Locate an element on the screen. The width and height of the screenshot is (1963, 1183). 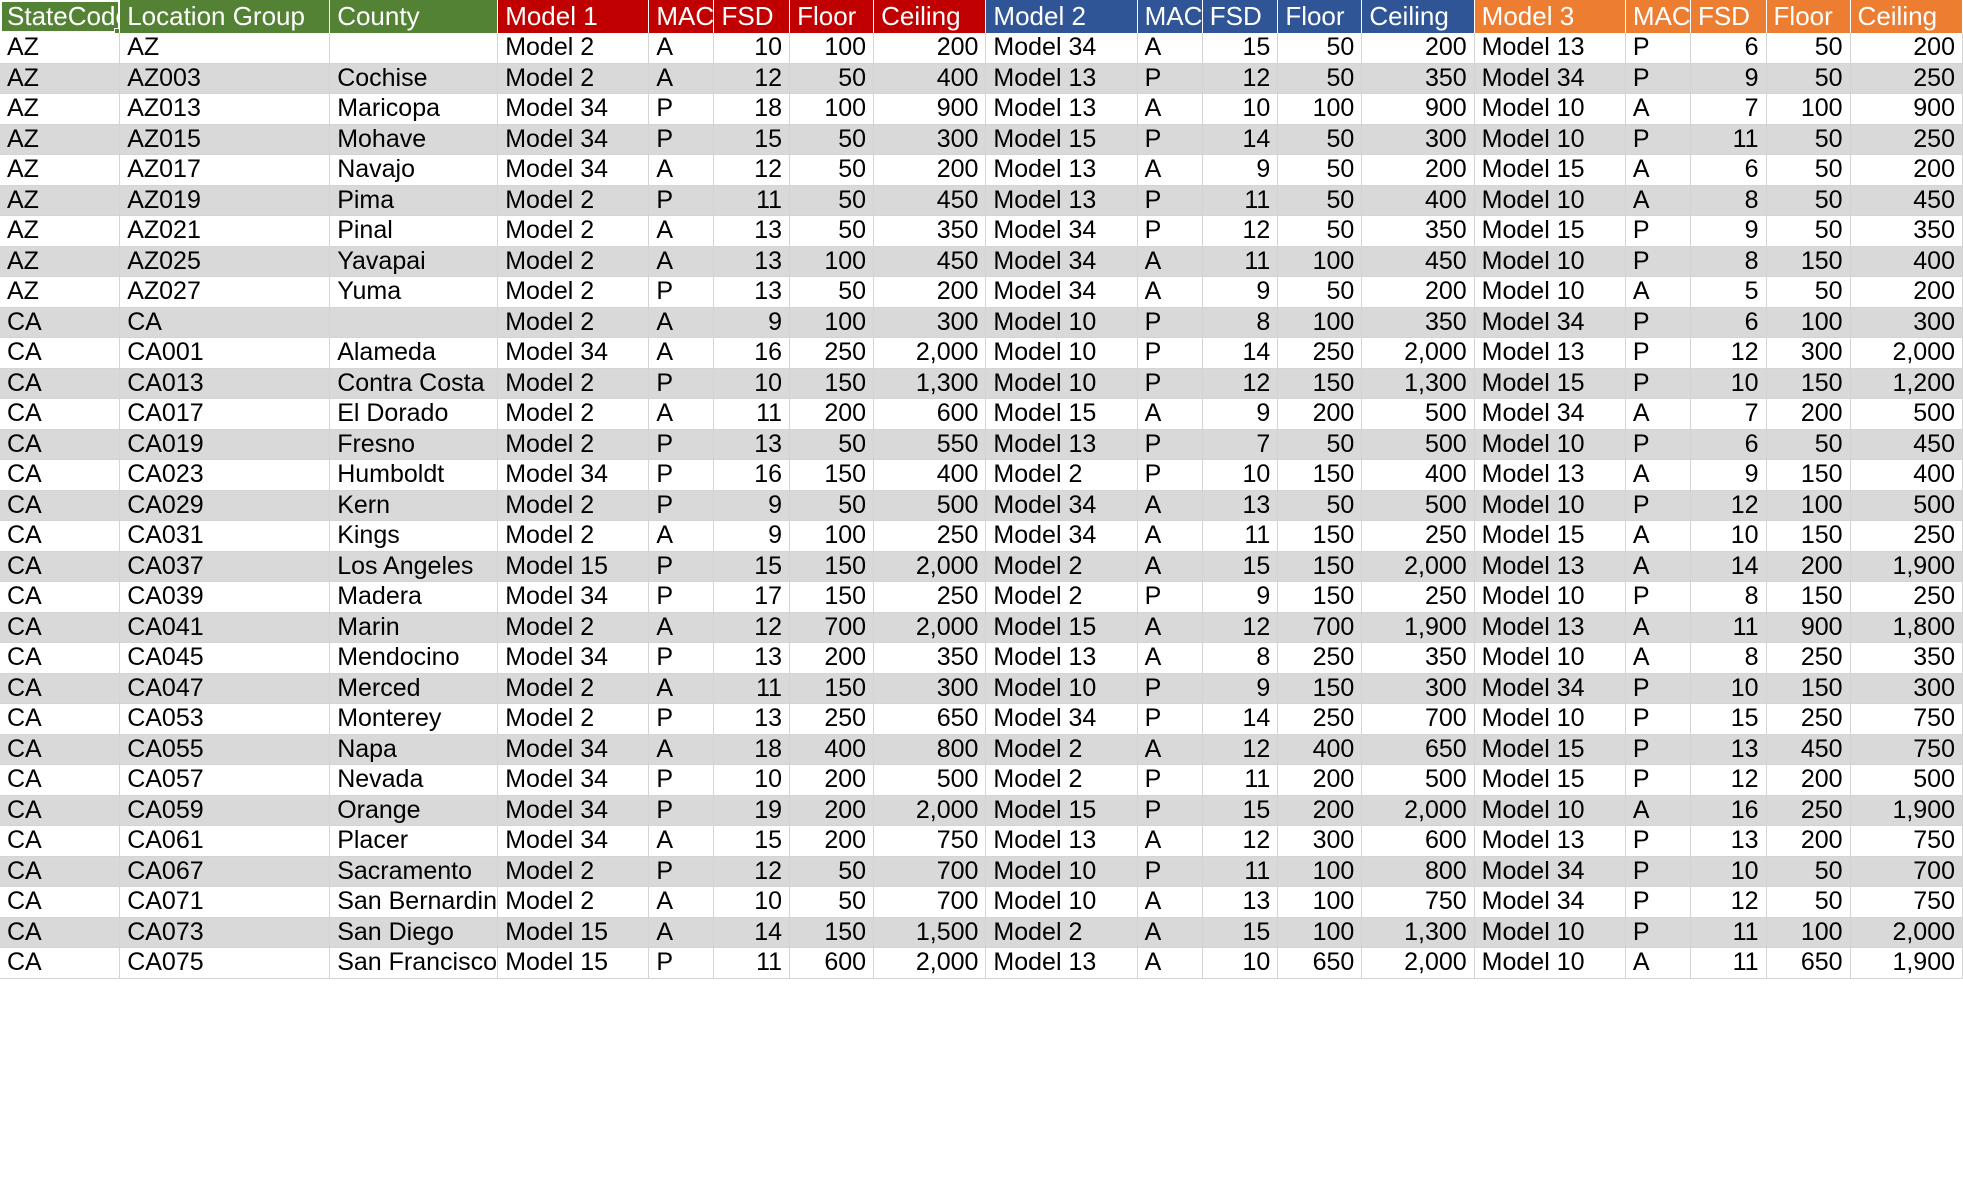
cell-location-group: CA057 is located at coordinates (225, 780).